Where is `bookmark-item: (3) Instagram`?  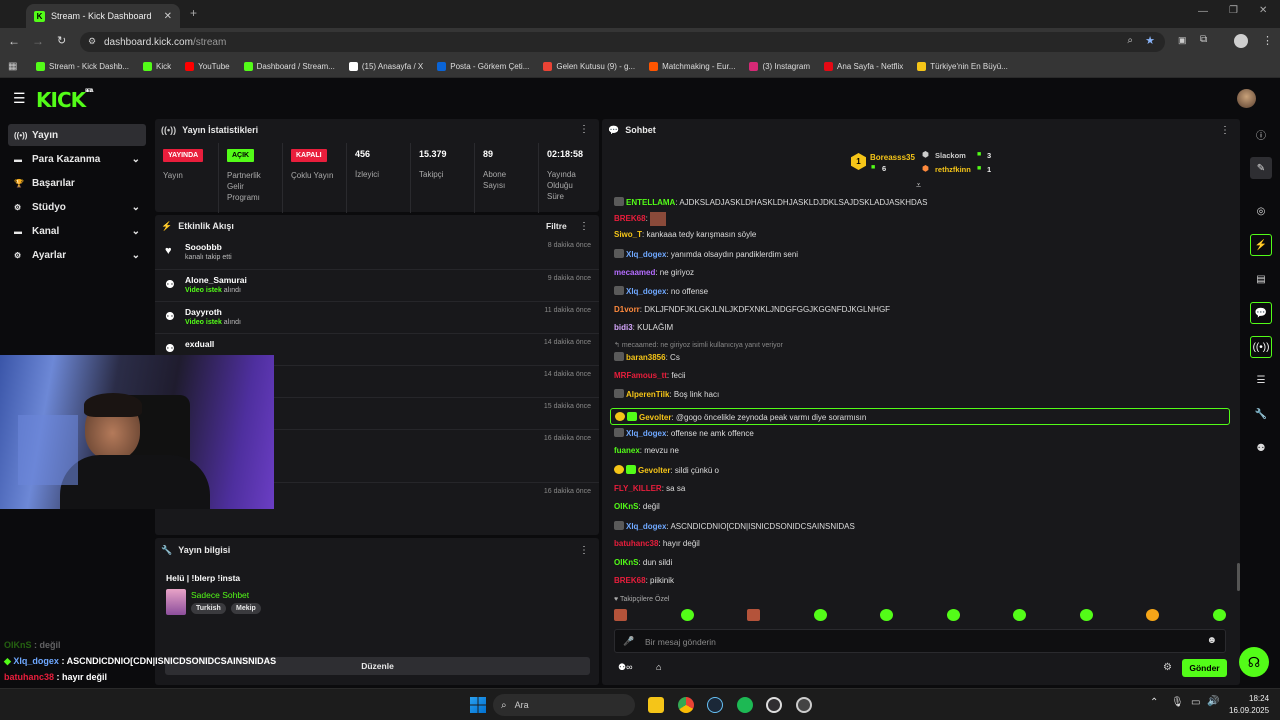 bookmark-item: (3) Instagram is located at coordinates (779, 66).